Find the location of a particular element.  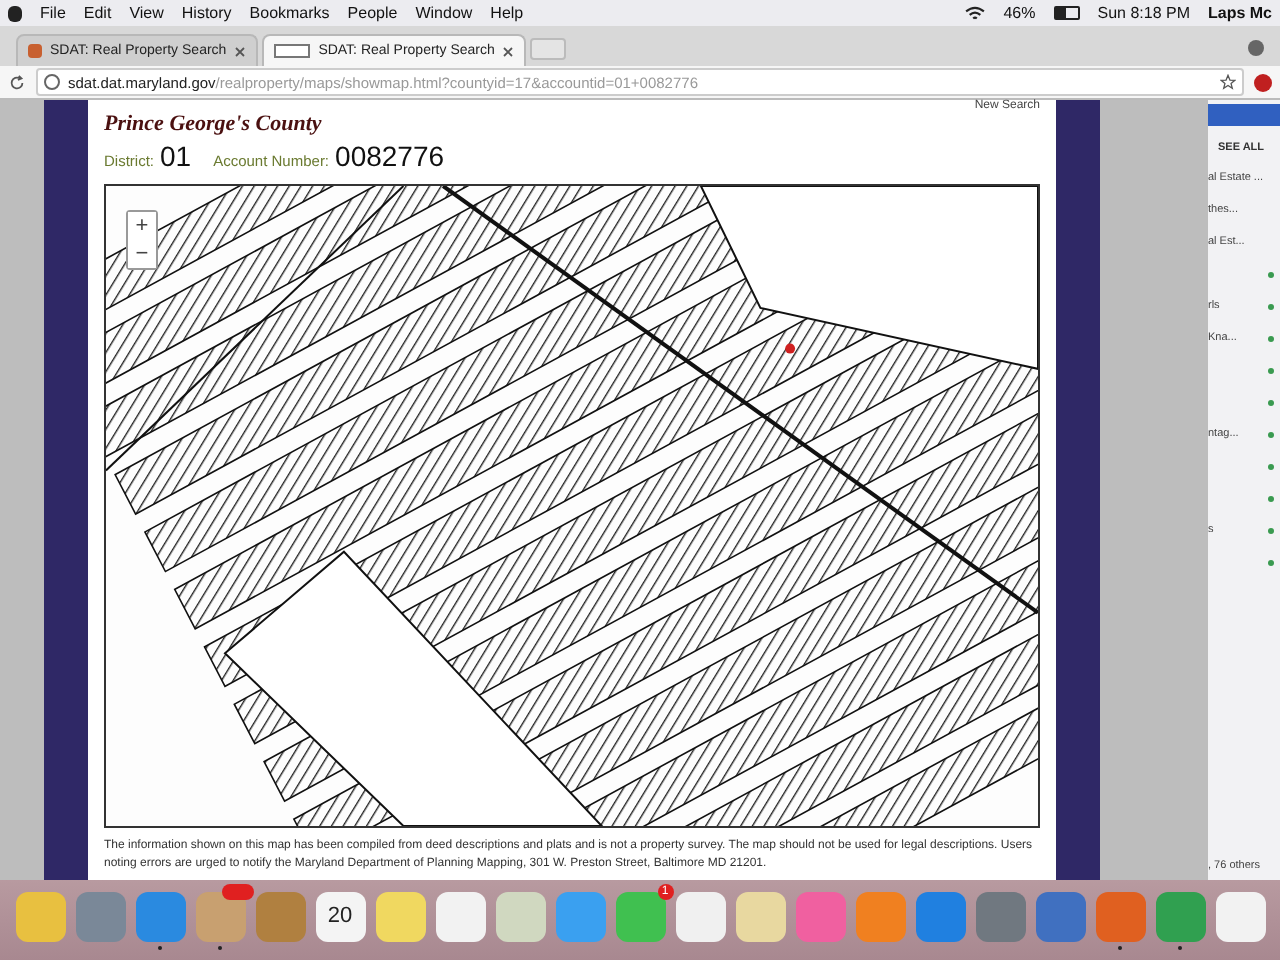

battery-percent: 46% is located at coordinates (1019, 13).